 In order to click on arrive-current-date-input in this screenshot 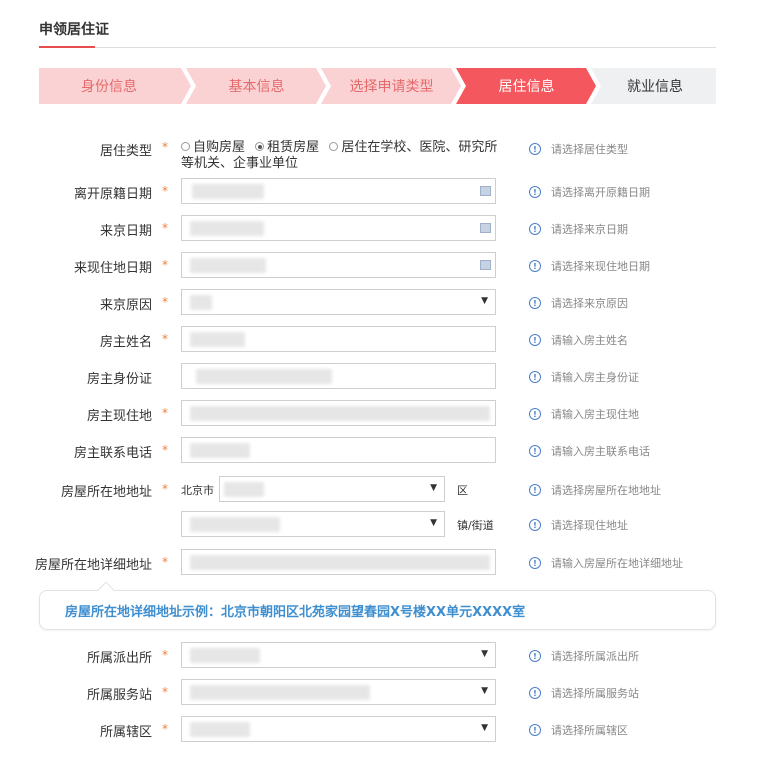, I will do `click(338, 265)`.